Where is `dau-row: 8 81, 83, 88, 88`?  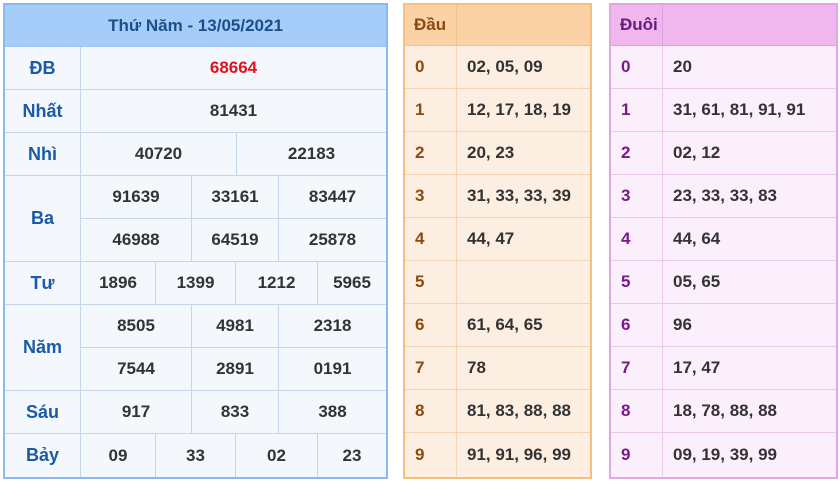 dau-row: 8 81, 83, 88, 88 is located at coordinates (497, 411).